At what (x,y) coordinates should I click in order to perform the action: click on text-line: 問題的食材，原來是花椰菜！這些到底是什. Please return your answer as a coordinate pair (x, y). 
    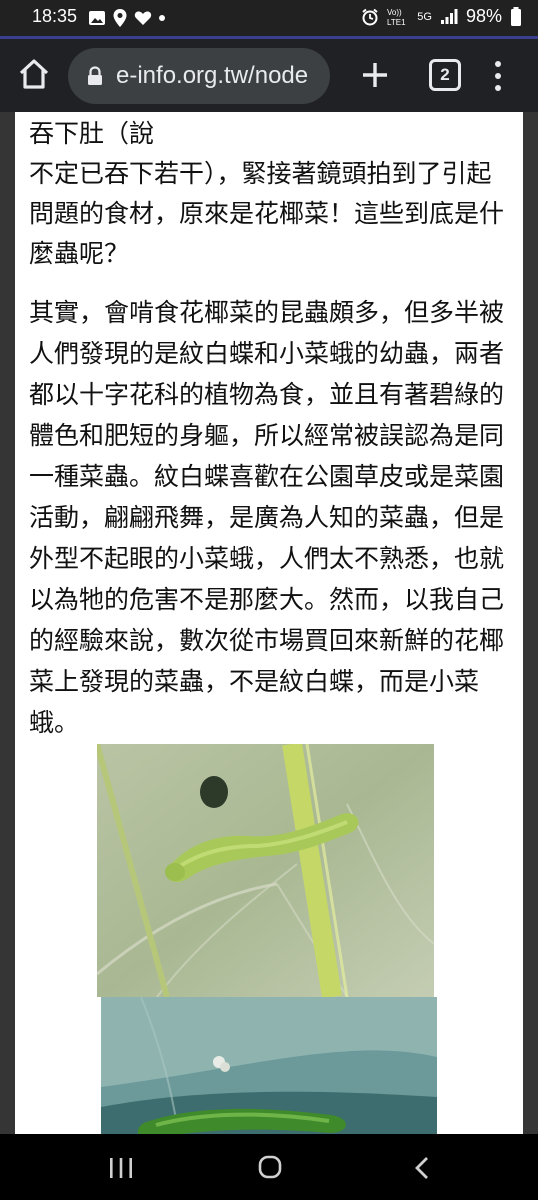
    Looking at the image, I should click on (267, 213).